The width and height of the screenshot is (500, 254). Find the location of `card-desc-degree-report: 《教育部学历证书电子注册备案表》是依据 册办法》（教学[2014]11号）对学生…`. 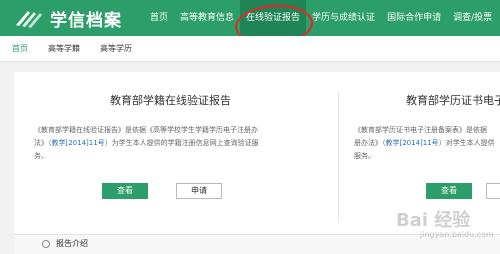

card-desc-degree-report: 《教育部学历证书电子注册备案表》是依据 册办法》（教学[2014]11号）对学生… is located at coordinates (427, 143).